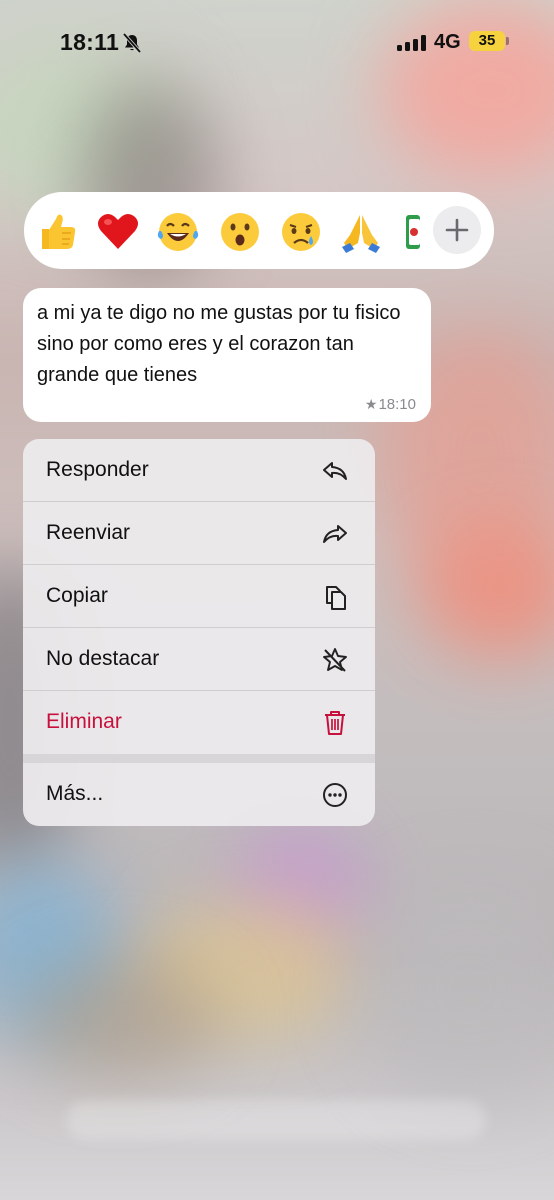  What do you see at coordinates (240, 232) in the screenshot?
I see `surprised-face-emoji` at bounding box center [240, 232].